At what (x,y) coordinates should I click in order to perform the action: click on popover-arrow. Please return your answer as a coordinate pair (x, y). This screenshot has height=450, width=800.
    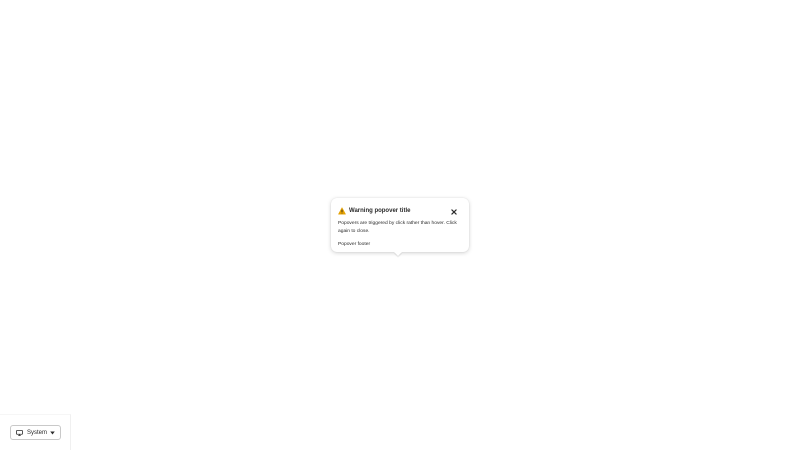
    Looking at the image, I should click on (398, 254).